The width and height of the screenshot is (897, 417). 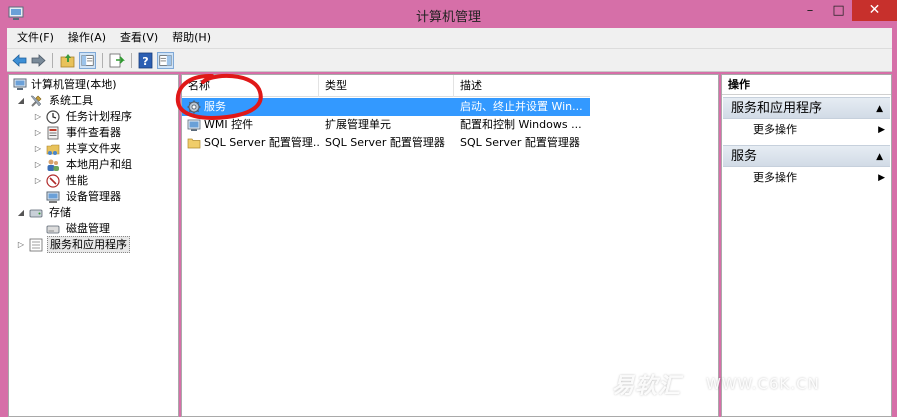 I want to click on tree-label-services-apps: 服务和应用程序, so click(x=88, y=244).